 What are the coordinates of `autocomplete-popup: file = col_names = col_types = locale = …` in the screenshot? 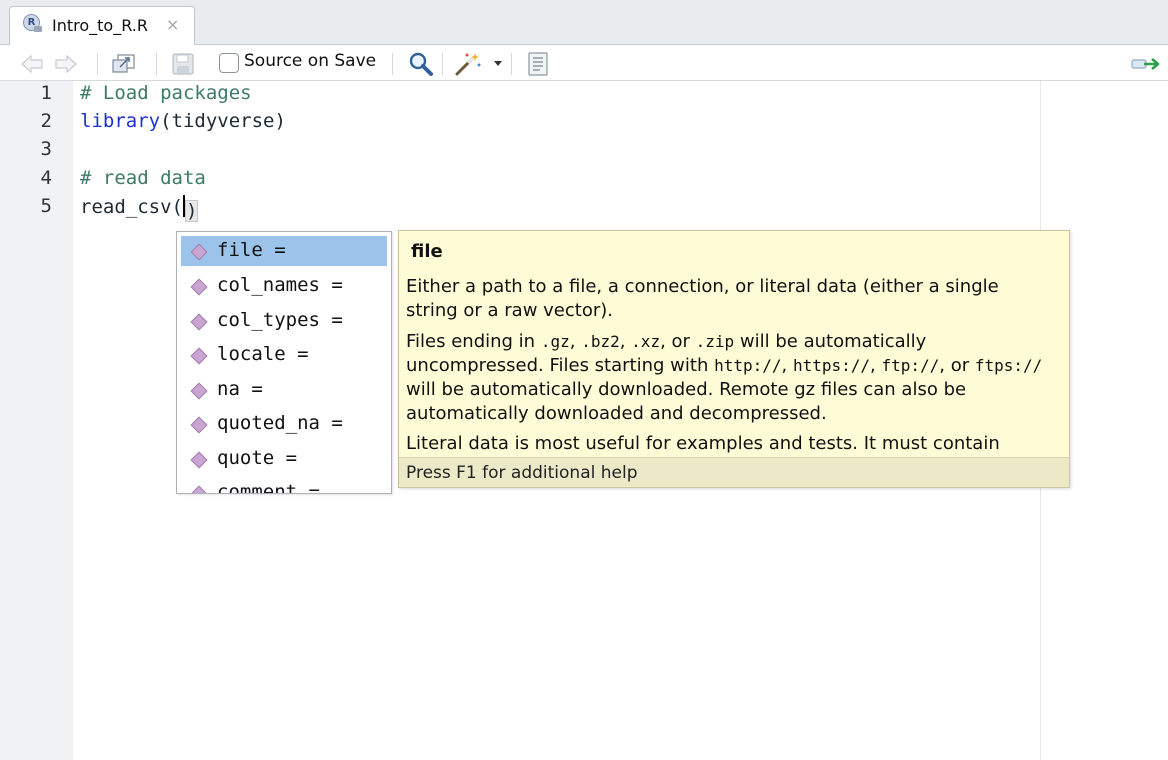 It's located at (284, 362).